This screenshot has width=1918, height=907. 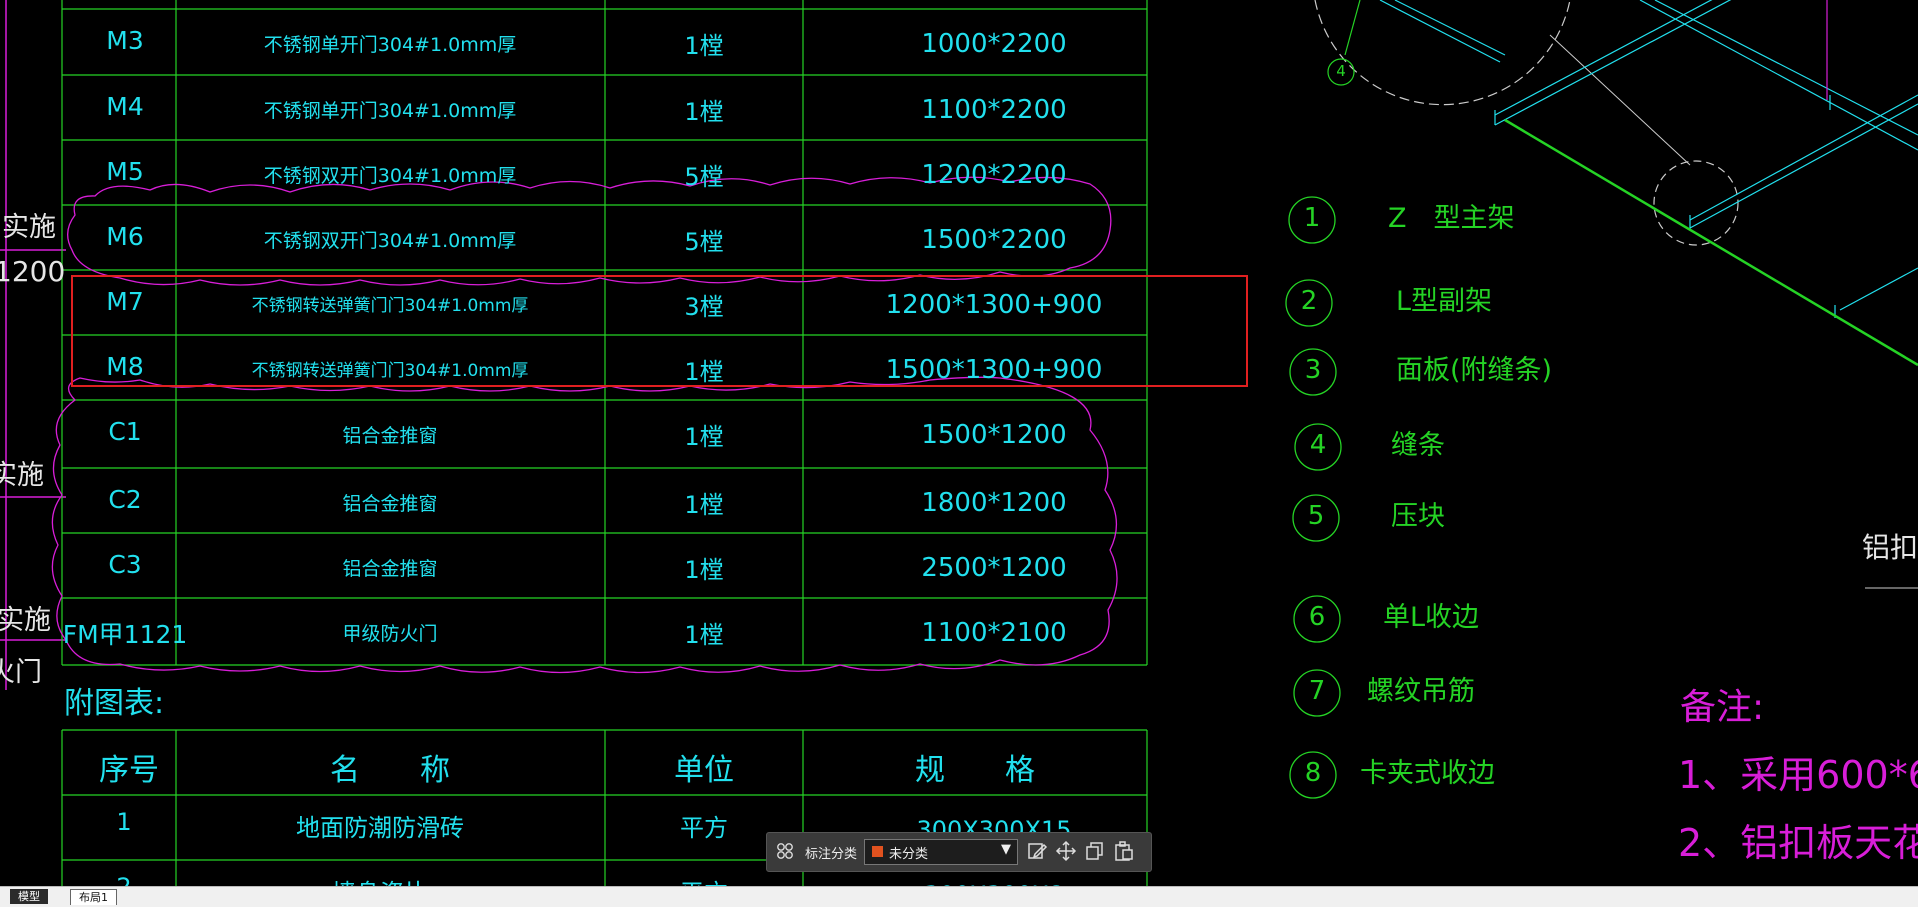 I want to click on legend-number: 5, so click(x=1316, y=516).